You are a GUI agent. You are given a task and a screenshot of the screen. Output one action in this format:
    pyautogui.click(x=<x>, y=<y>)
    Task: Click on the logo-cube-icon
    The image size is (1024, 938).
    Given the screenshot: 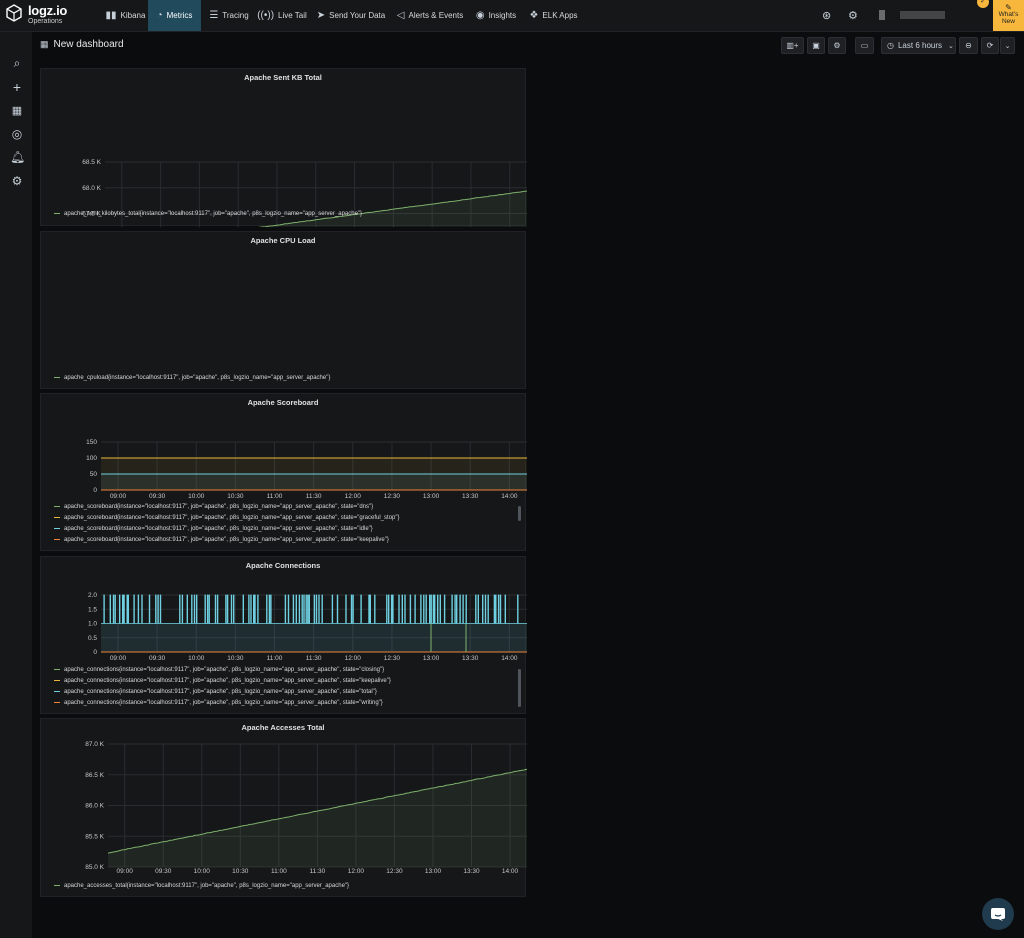 What is the action you would take?
    pyautogui.click(x=14, y=13)
    